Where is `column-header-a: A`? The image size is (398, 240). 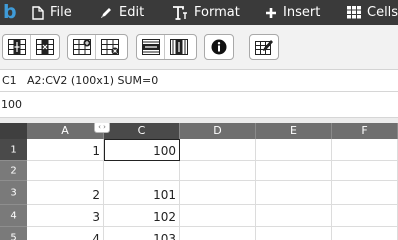
column-header-a: A is located at coordinates (65, 131).